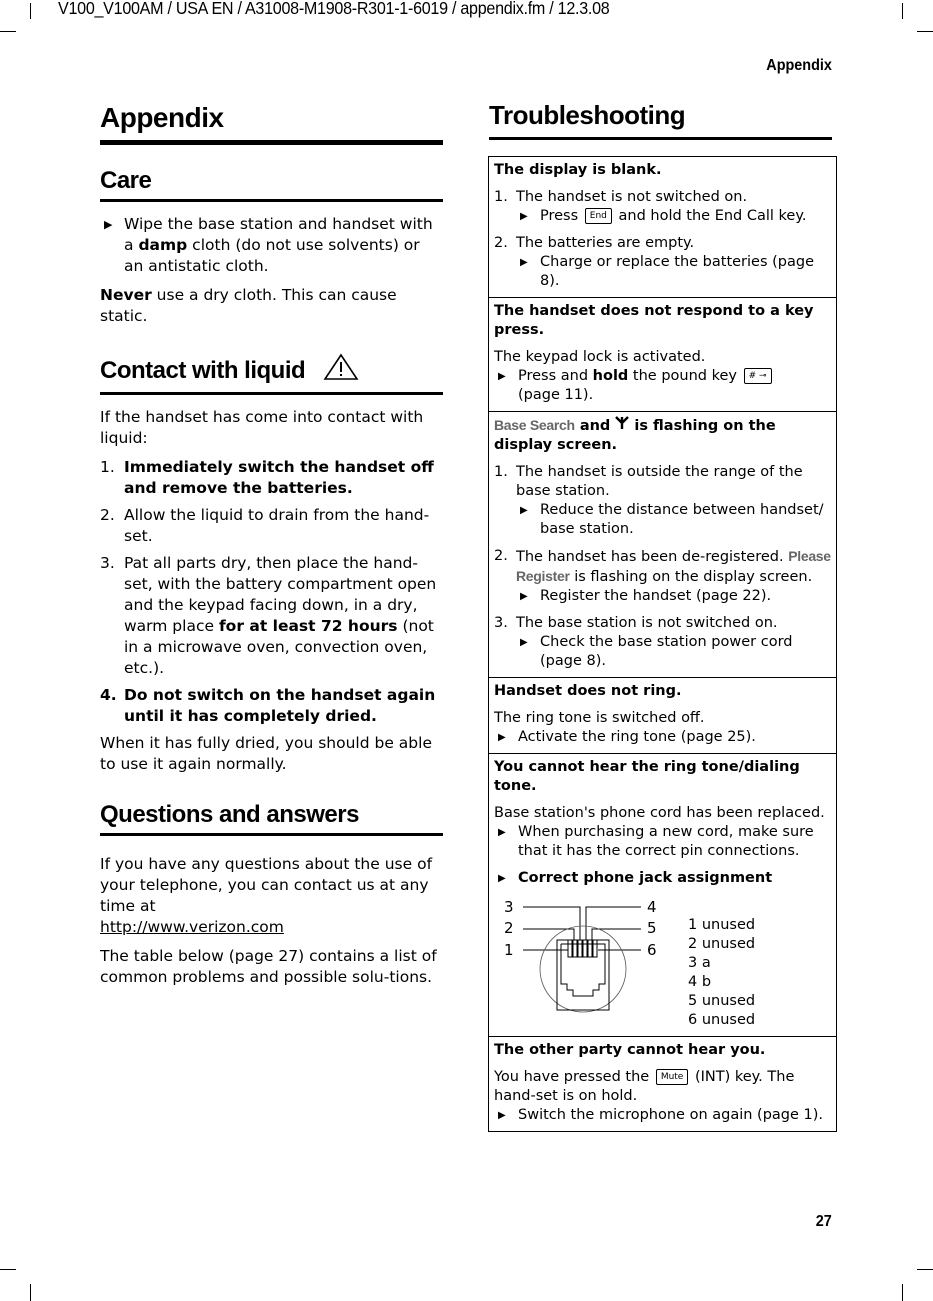  Describe the element at coordinates (559, 216) in the screenshot. I see `text: Press` at that location.